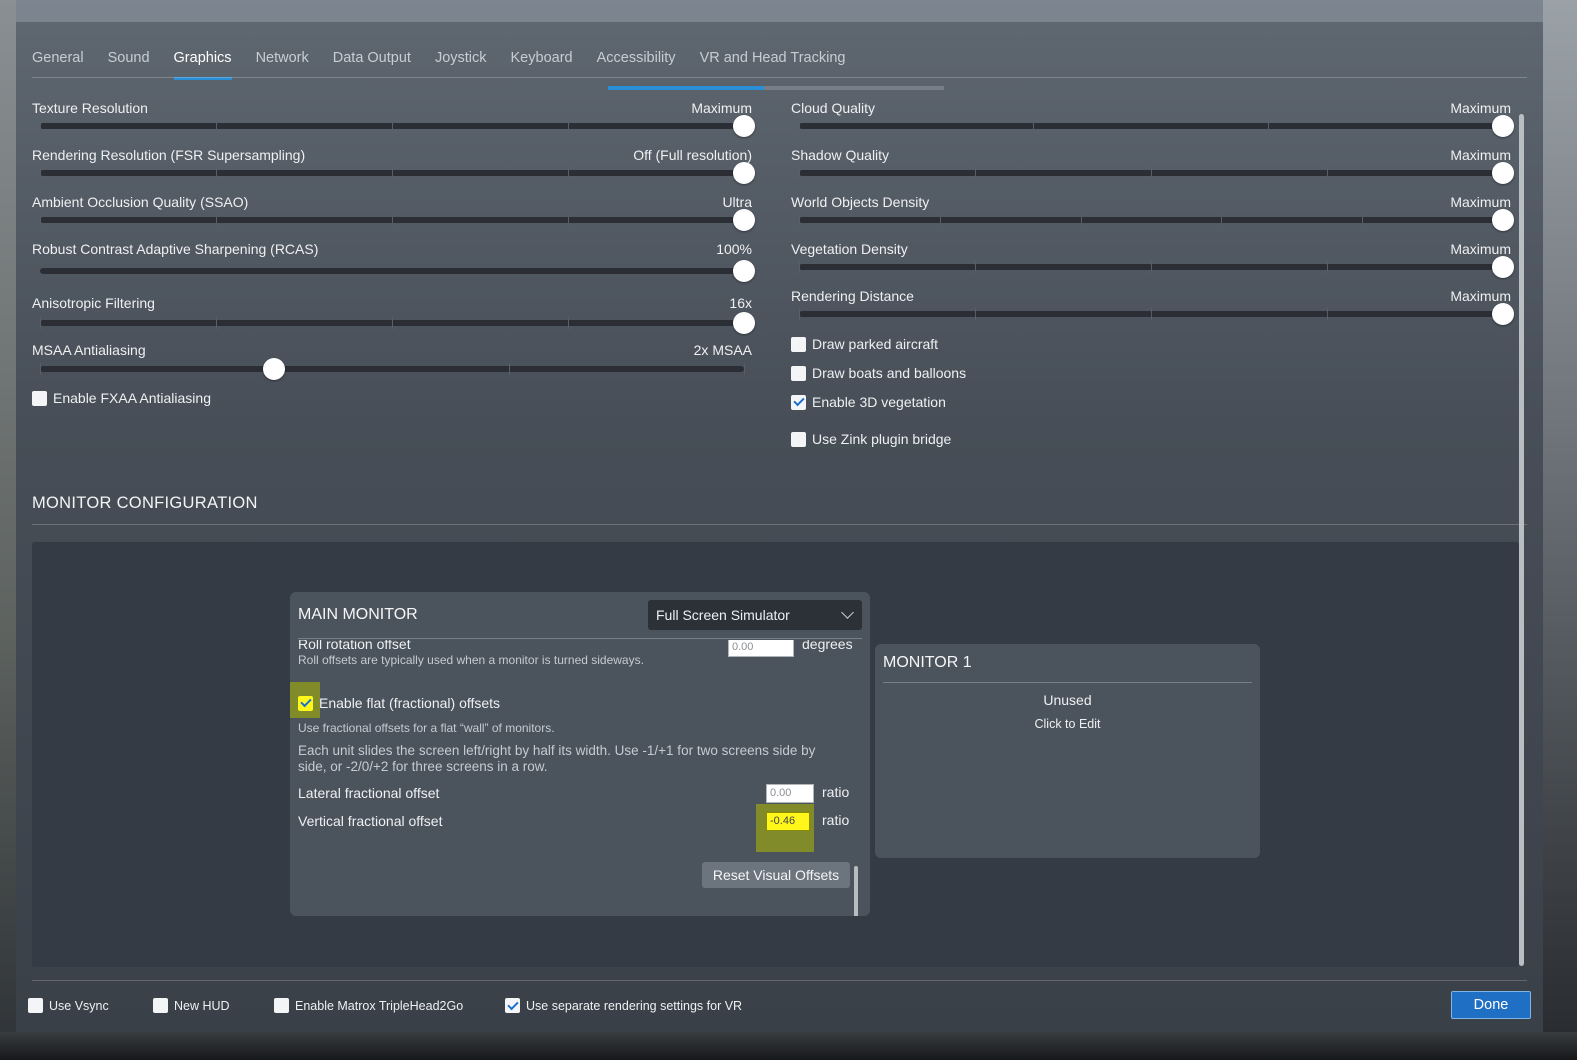 This screenshot has height=1060, width=1577. Describe the element at coordinates (798, 373) in the screenshot. I see `draw-boats-balloons-checkbox` at that location.